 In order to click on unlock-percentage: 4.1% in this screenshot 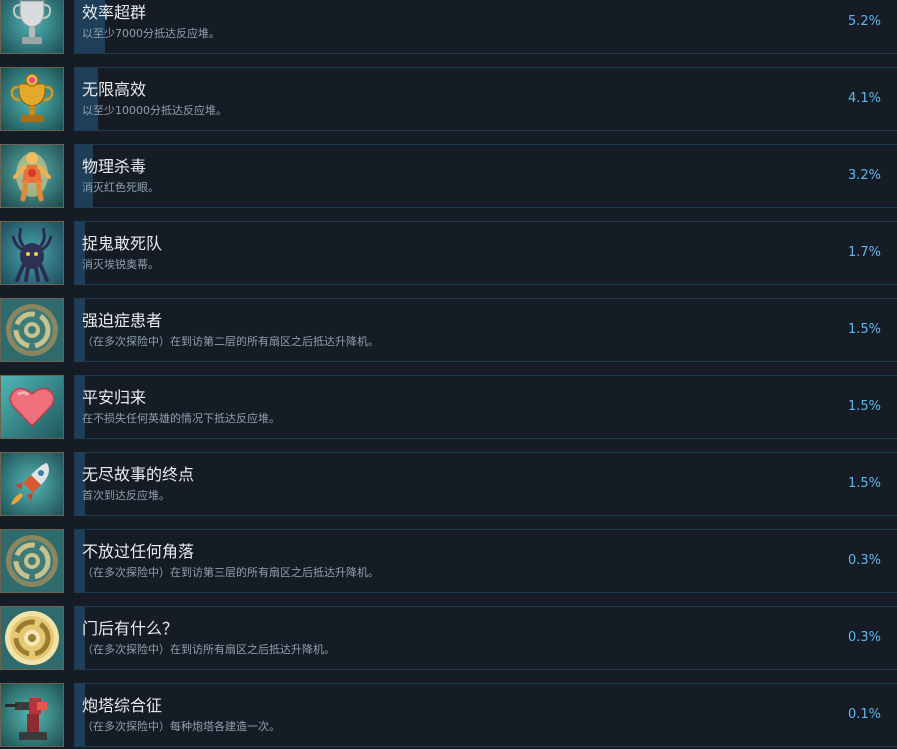, I will do `click(864, 98)`.